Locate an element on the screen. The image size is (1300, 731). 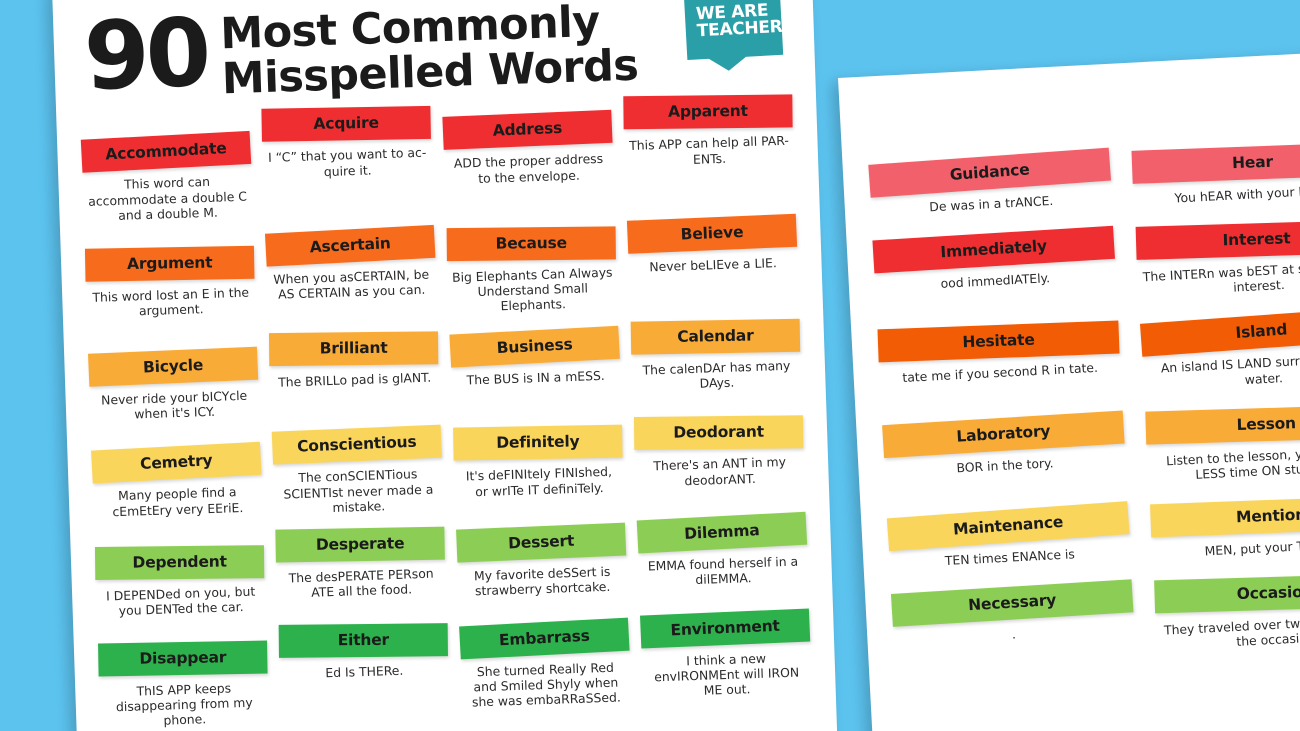
word-card: Dilemma EMMA found herself in a dilEMMA. is located at coordinates (722, 561).